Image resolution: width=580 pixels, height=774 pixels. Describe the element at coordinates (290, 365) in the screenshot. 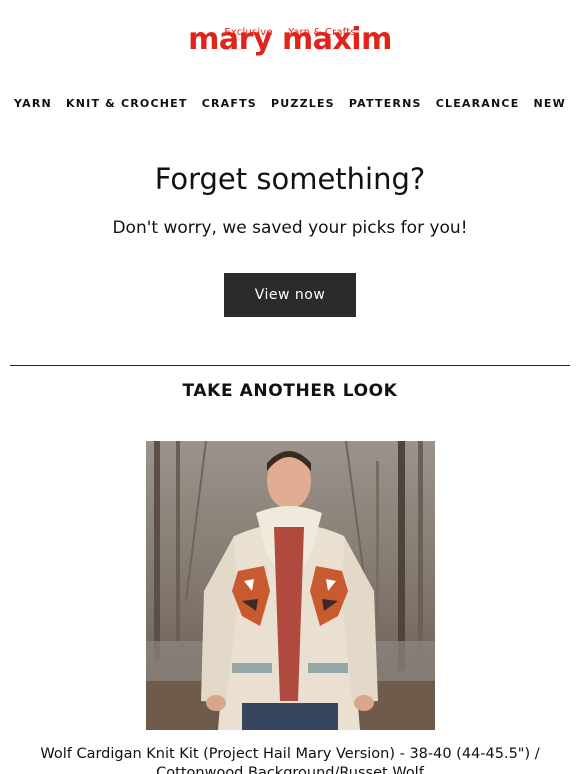

I see `section-divider` at that location.